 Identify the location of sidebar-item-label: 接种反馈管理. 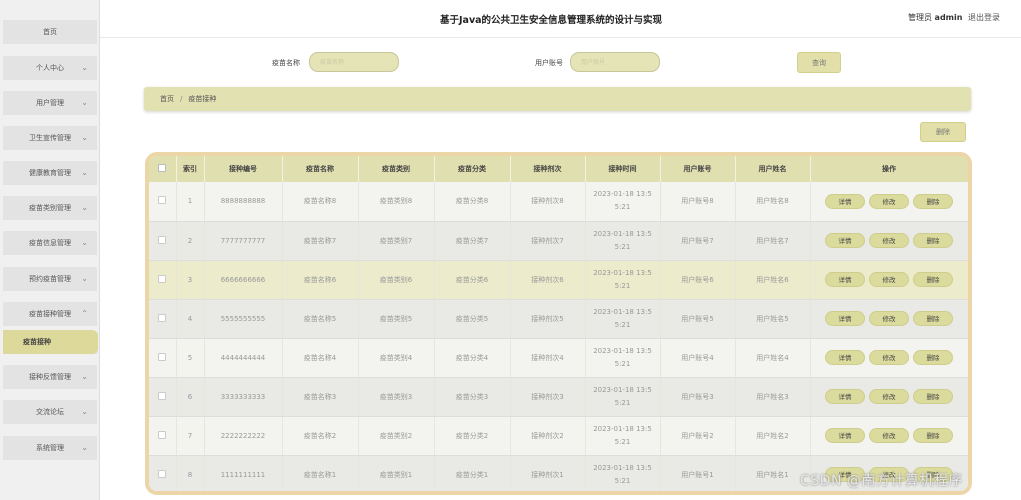
(50, 377).